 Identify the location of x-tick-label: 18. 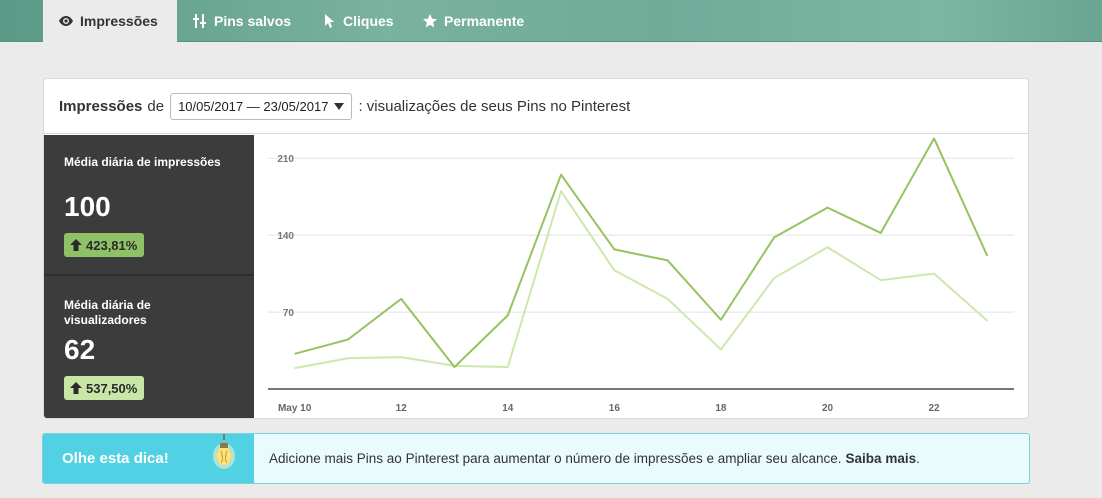
(721, 408).